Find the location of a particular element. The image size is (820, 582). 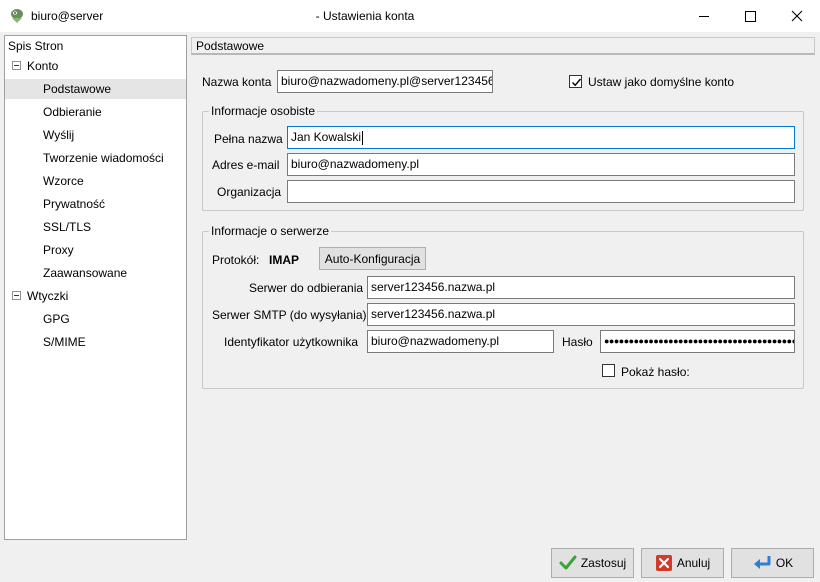

sidebar-item-ssl-tls: SSL/TLS is located at coordinates (67, 227).